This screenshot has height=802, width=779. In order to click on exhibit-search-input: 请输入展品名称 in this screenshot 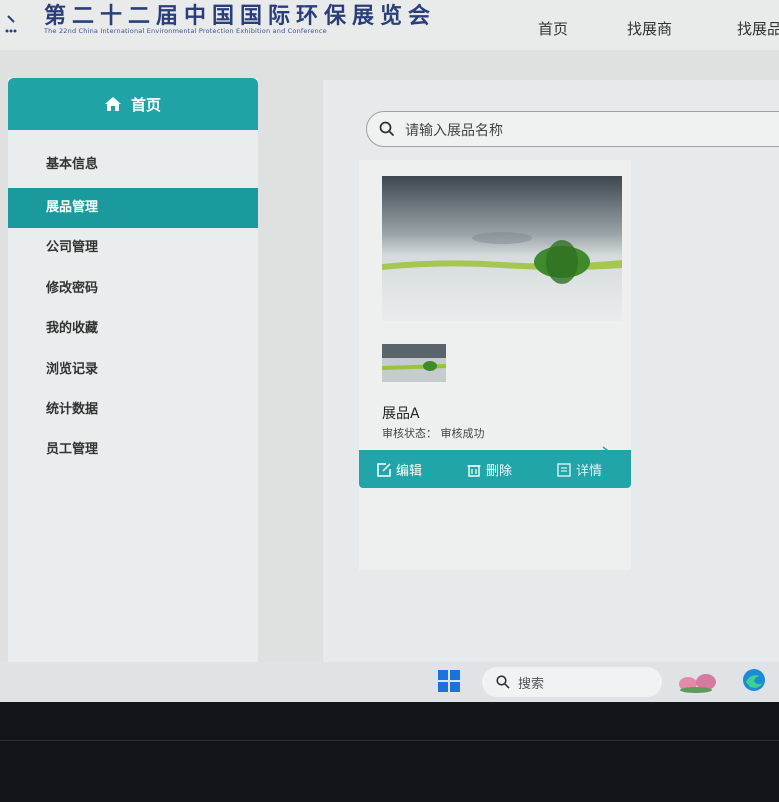, I will do `click(572, 129)`.